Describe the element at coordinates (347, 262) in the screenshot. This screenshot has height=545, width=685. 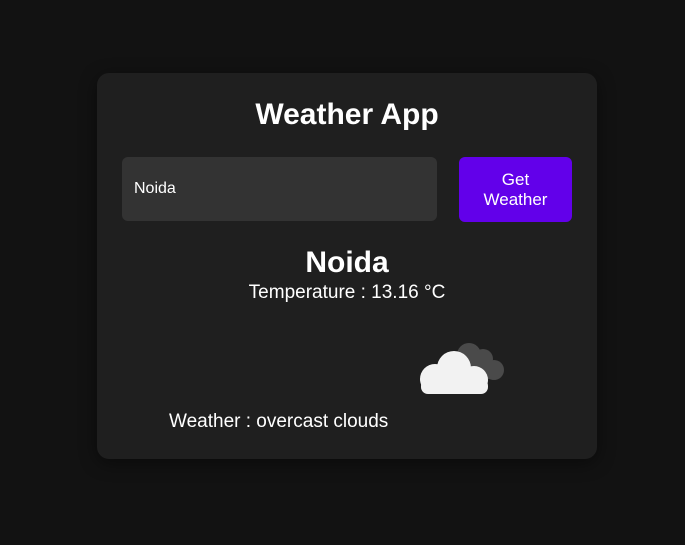
I see `city-name: Noida` at that location.